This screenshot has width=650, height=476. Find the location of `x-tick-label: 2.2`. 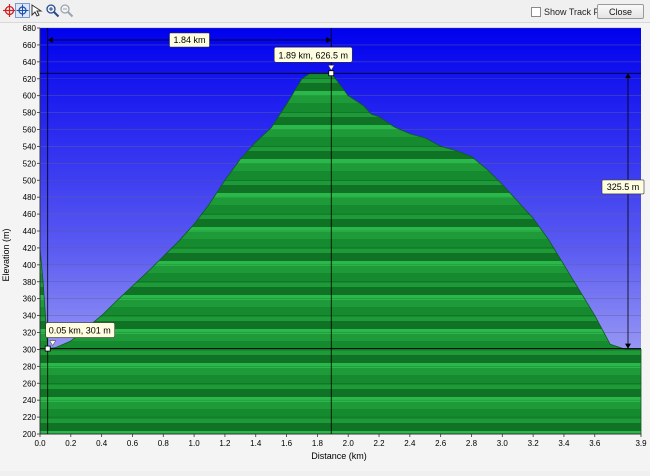

x-tick-label: 2.2 is located at coordinates (379, 443).